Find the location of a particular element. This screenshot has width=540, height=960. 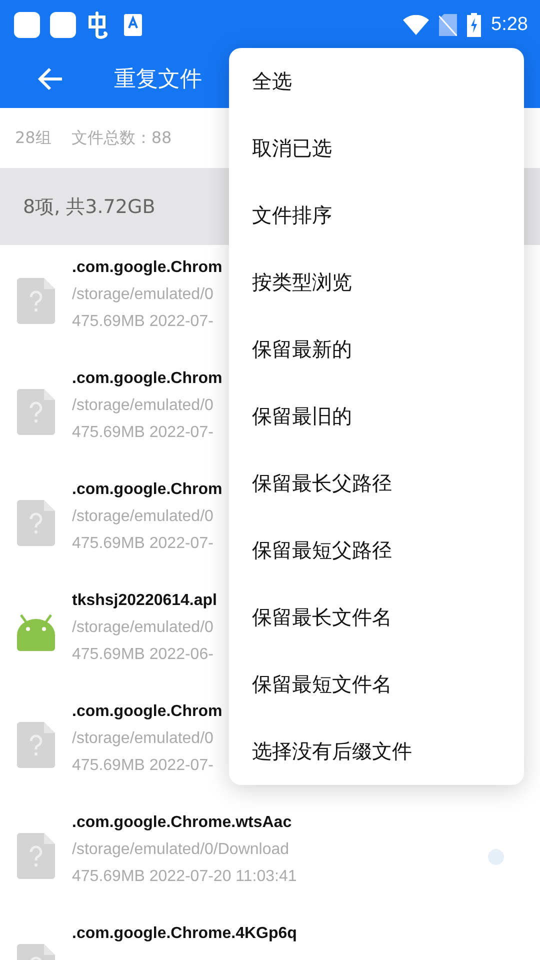

menu-item: 选择没有后缀文件 is located at coordinates (376, 751).